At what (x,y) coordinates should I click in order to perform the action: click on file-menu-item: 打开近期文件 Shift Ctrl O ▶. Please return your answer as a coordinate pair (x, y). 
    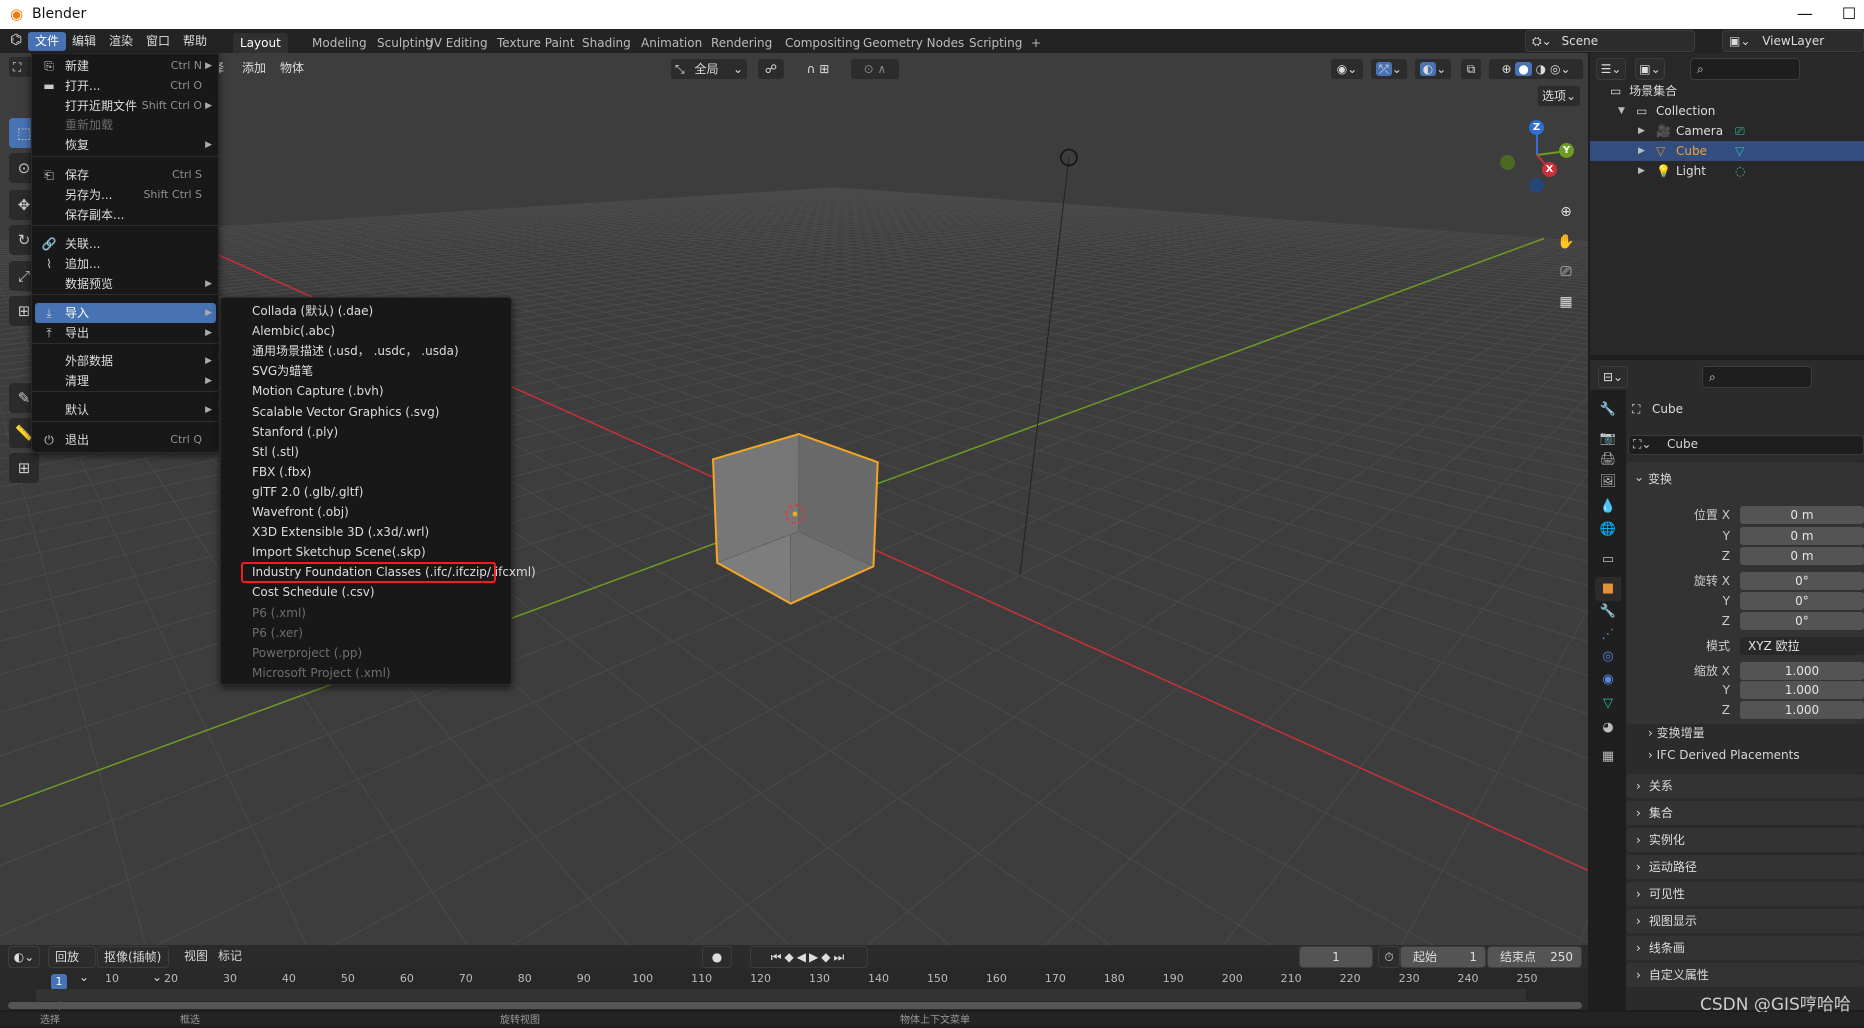
    Looking at the image, I should click on (125, 106).